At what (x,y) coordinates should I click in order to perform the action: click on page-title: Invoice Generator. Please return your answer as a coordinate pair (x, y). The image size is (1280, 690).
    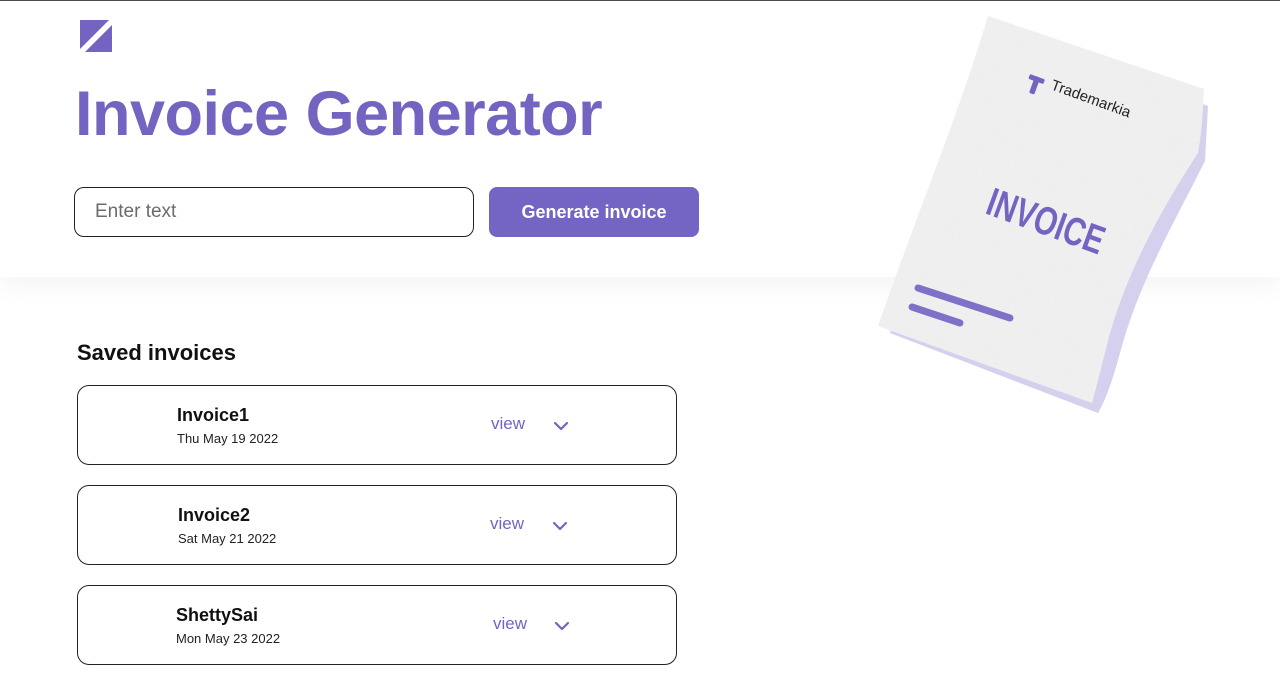
    Looking at the image, I should click on (339, 114).